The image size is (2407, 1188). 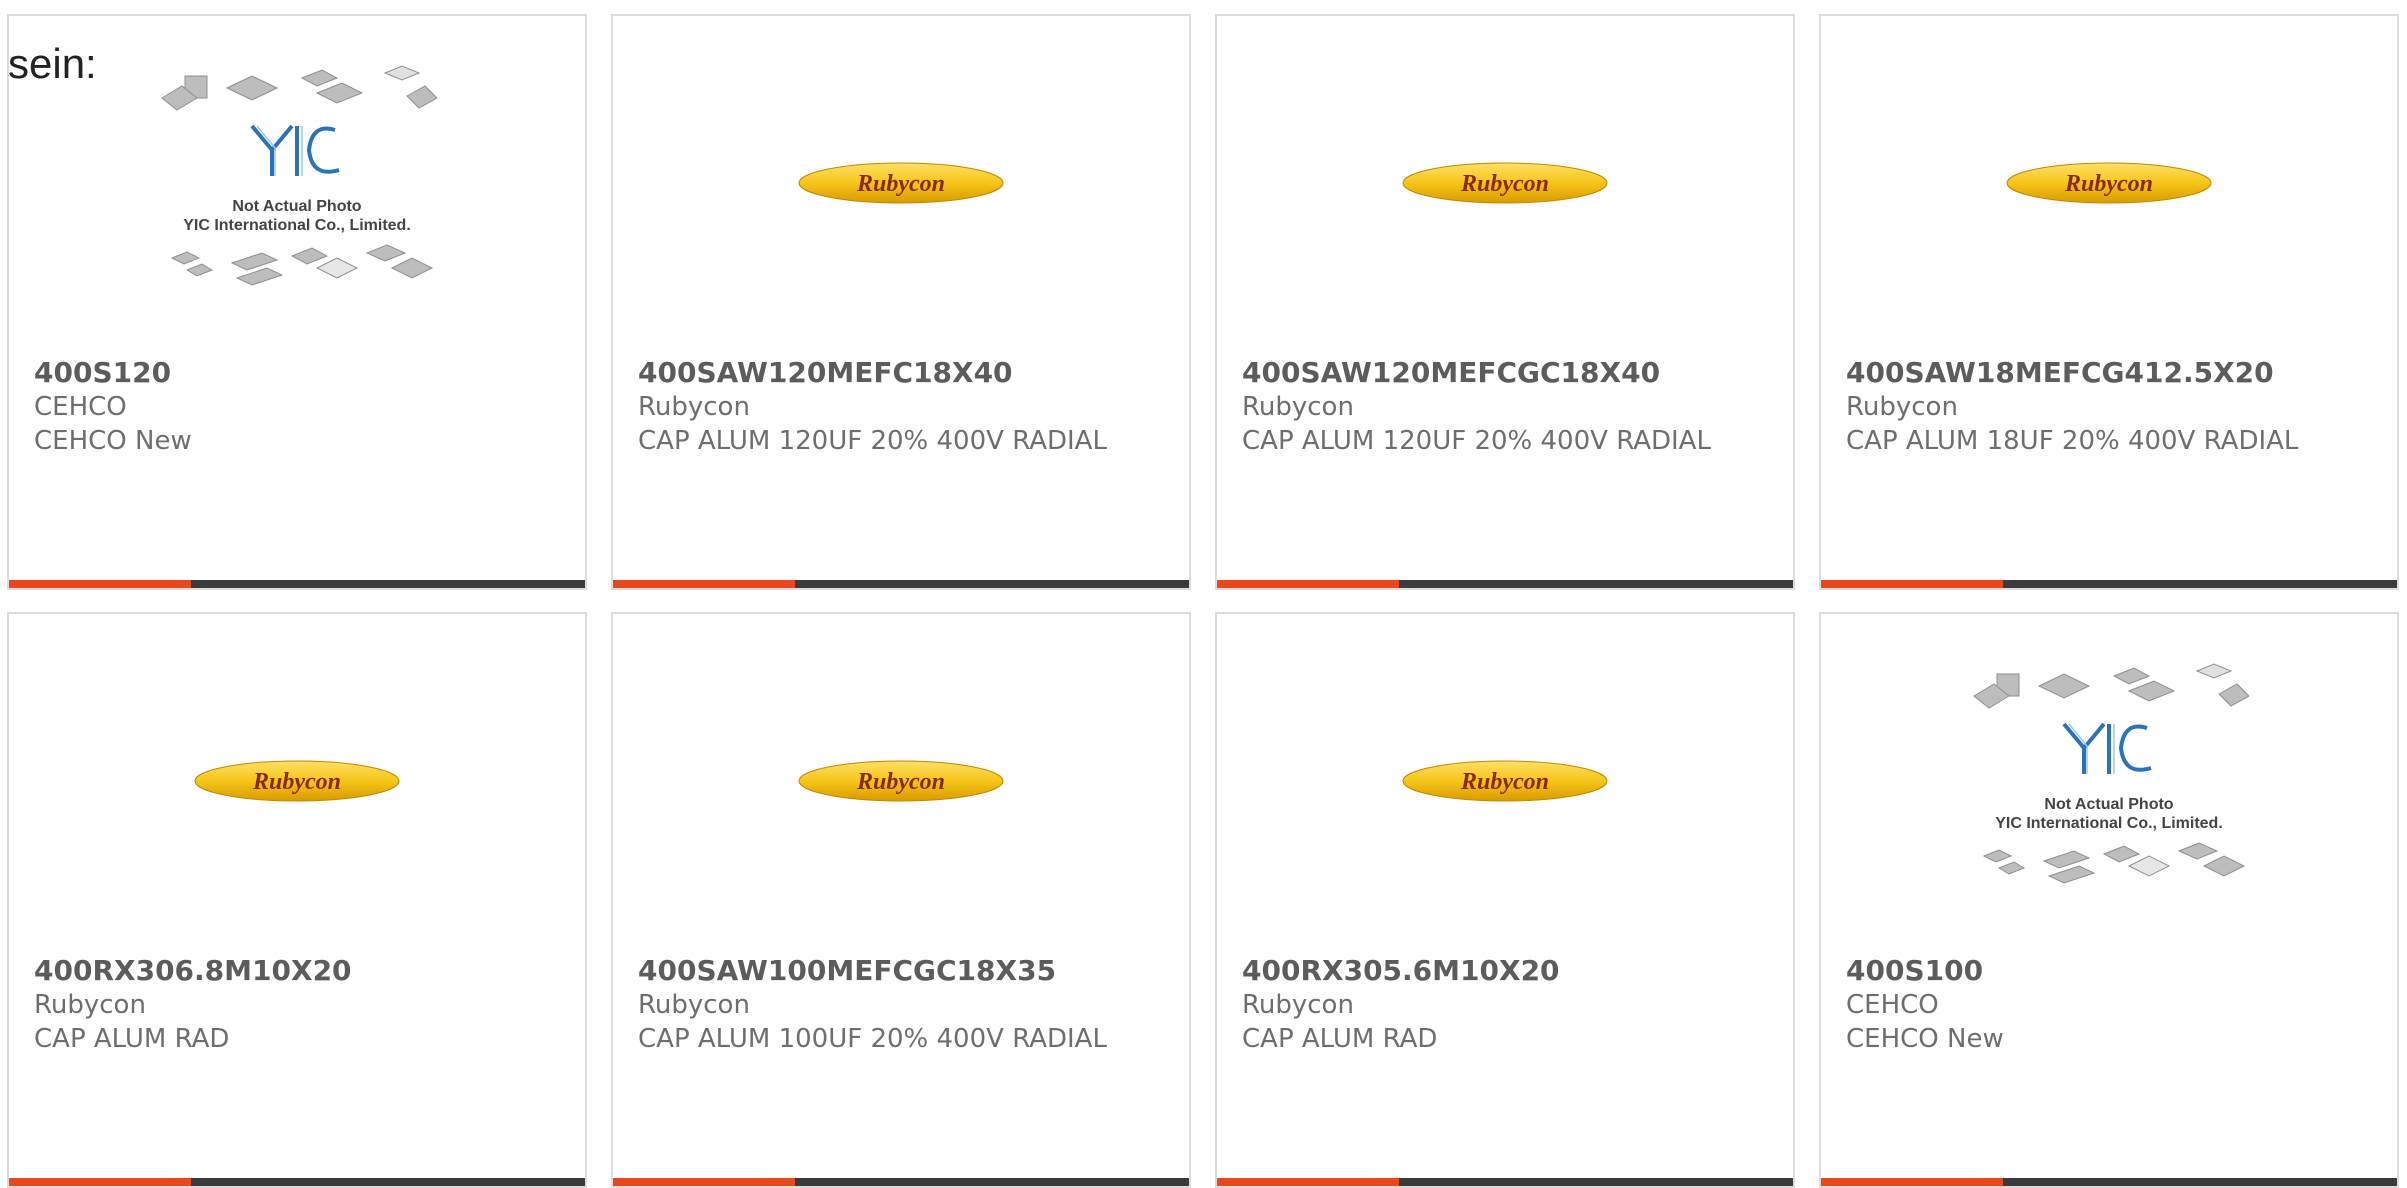 What do you see at coordinates (52, 63) in the screenshot?
I see `page-label: sein:` at bounding box center [52, 63].